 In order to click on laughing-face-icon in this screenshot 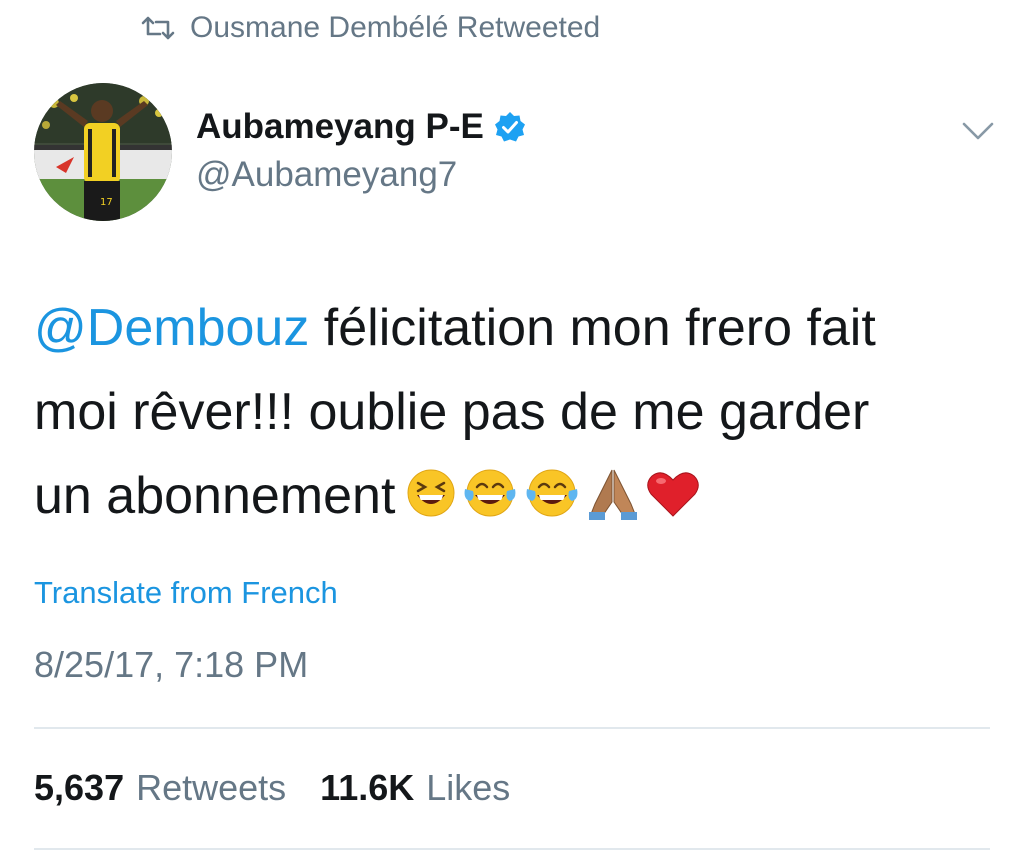, I will do `click(431, 493)`.